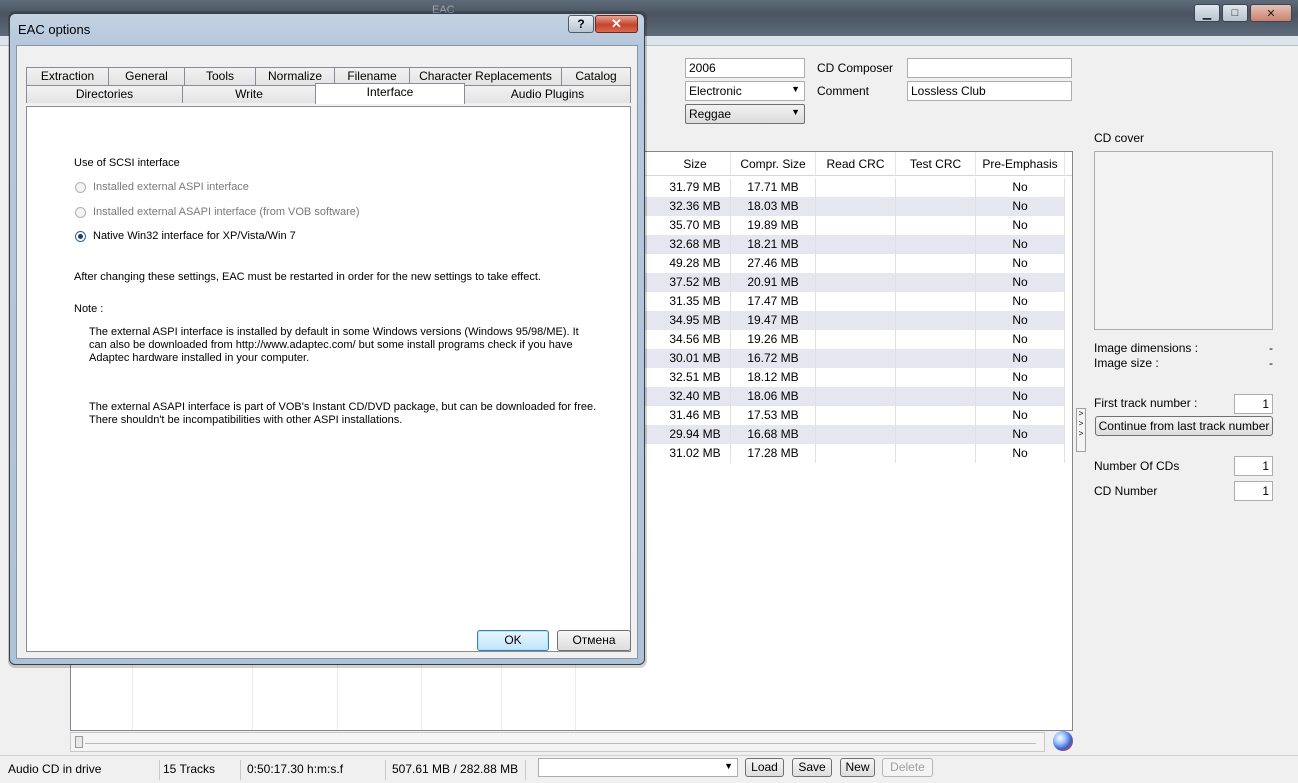 The width and height of the screenshot is (1298, 783). I want to click on horizontal-scrollbar, so click(557, 742).